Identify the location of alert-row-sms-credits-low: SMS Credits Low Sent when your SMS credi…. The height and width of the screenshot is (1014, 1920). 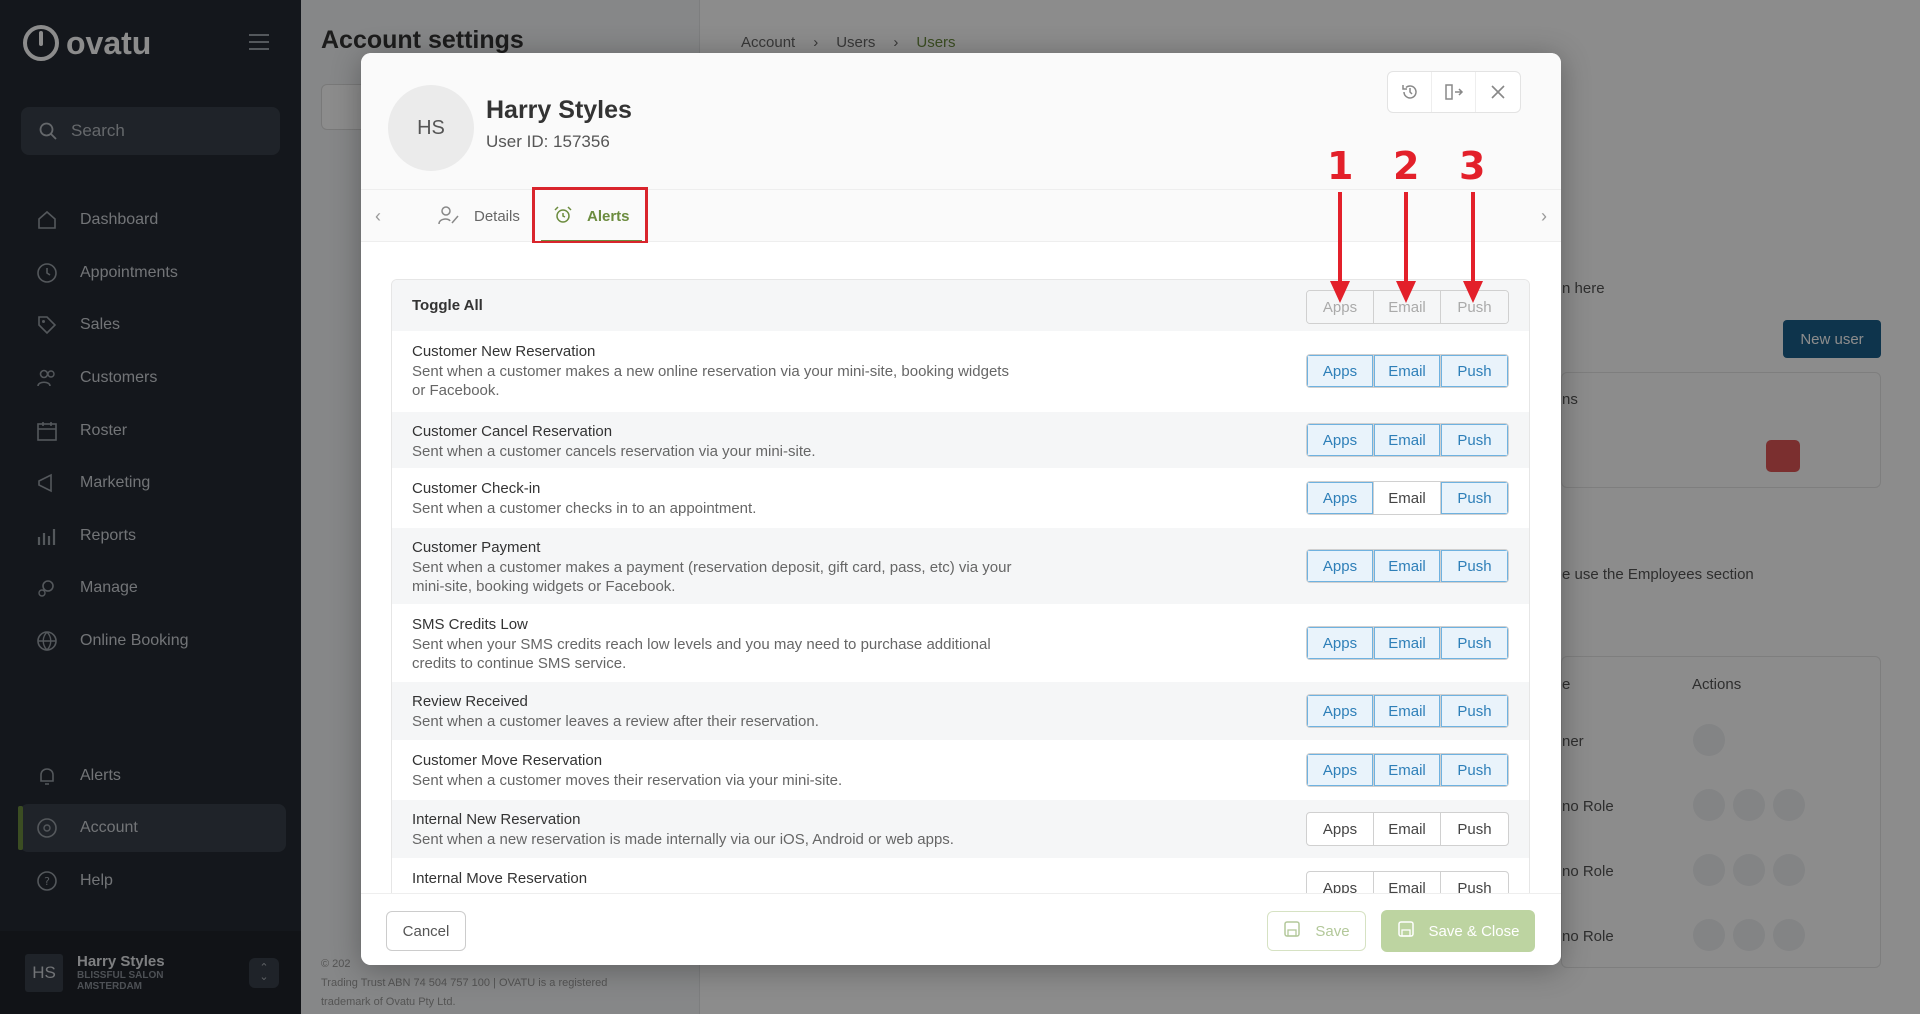
(960, 643).